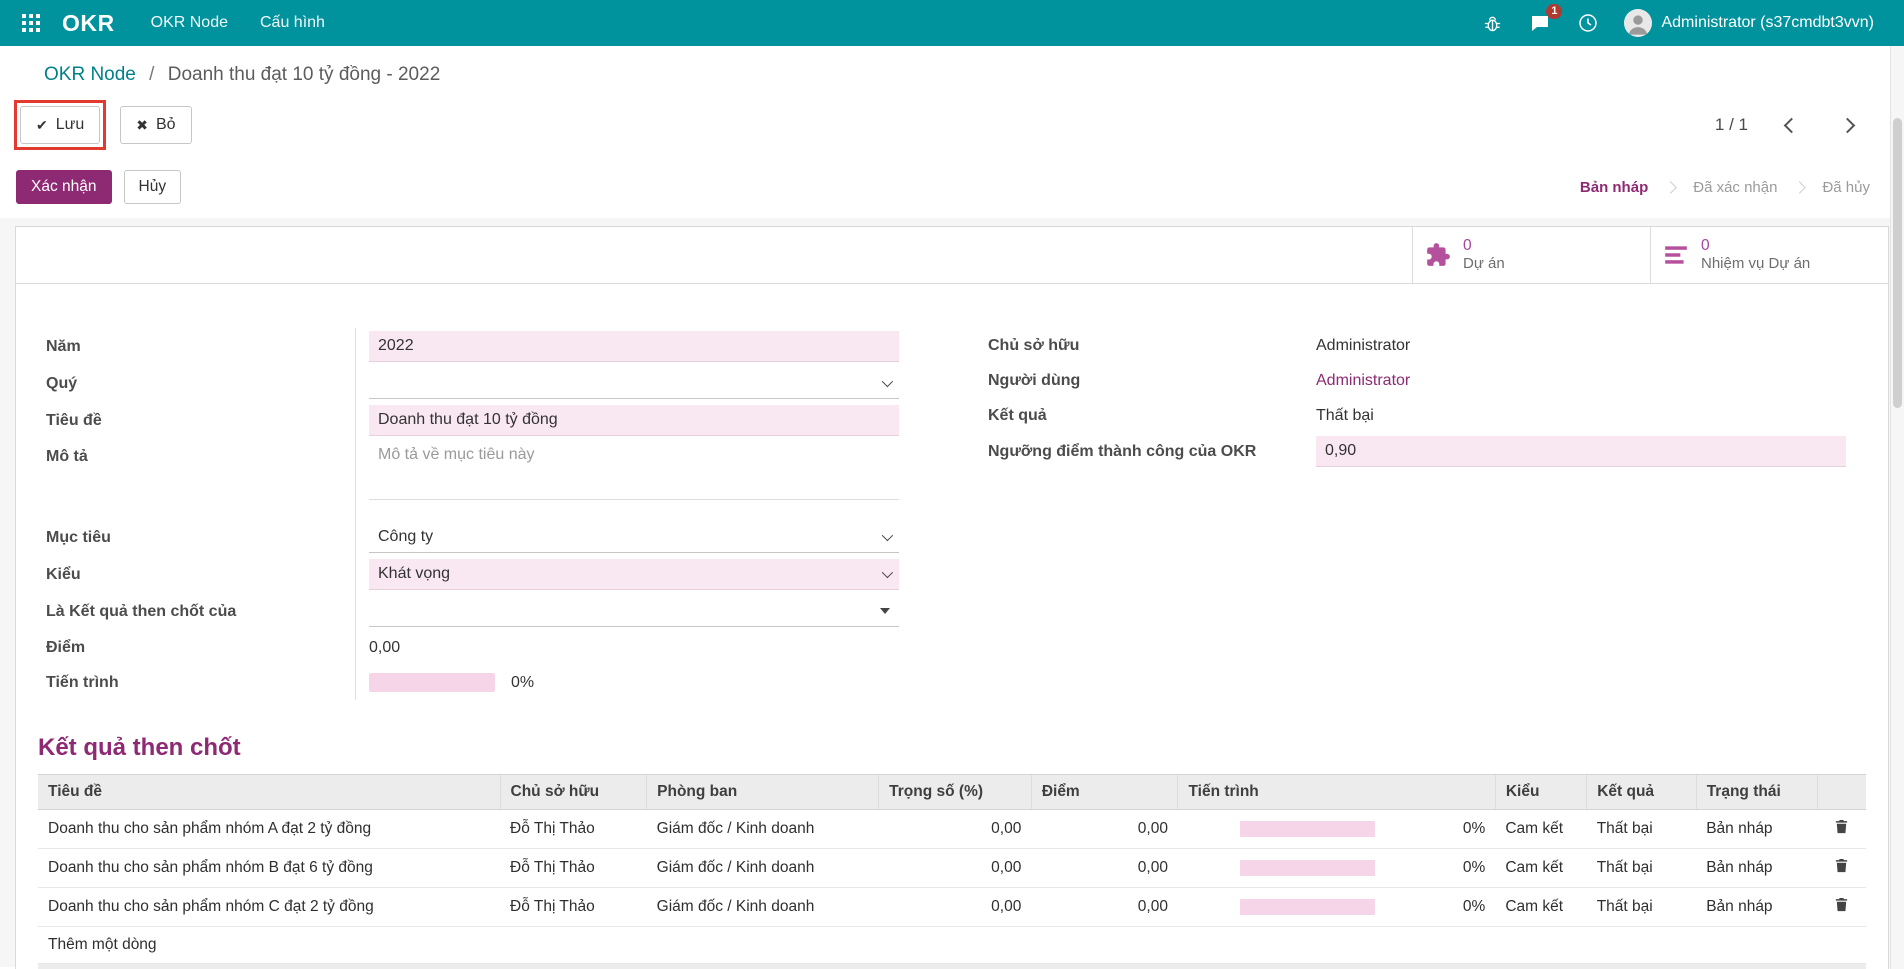  What do you see at coordinates (885, 611) in the screenshot?
I see `dropdown-arrow-icon` at bounding box center [885, 611].